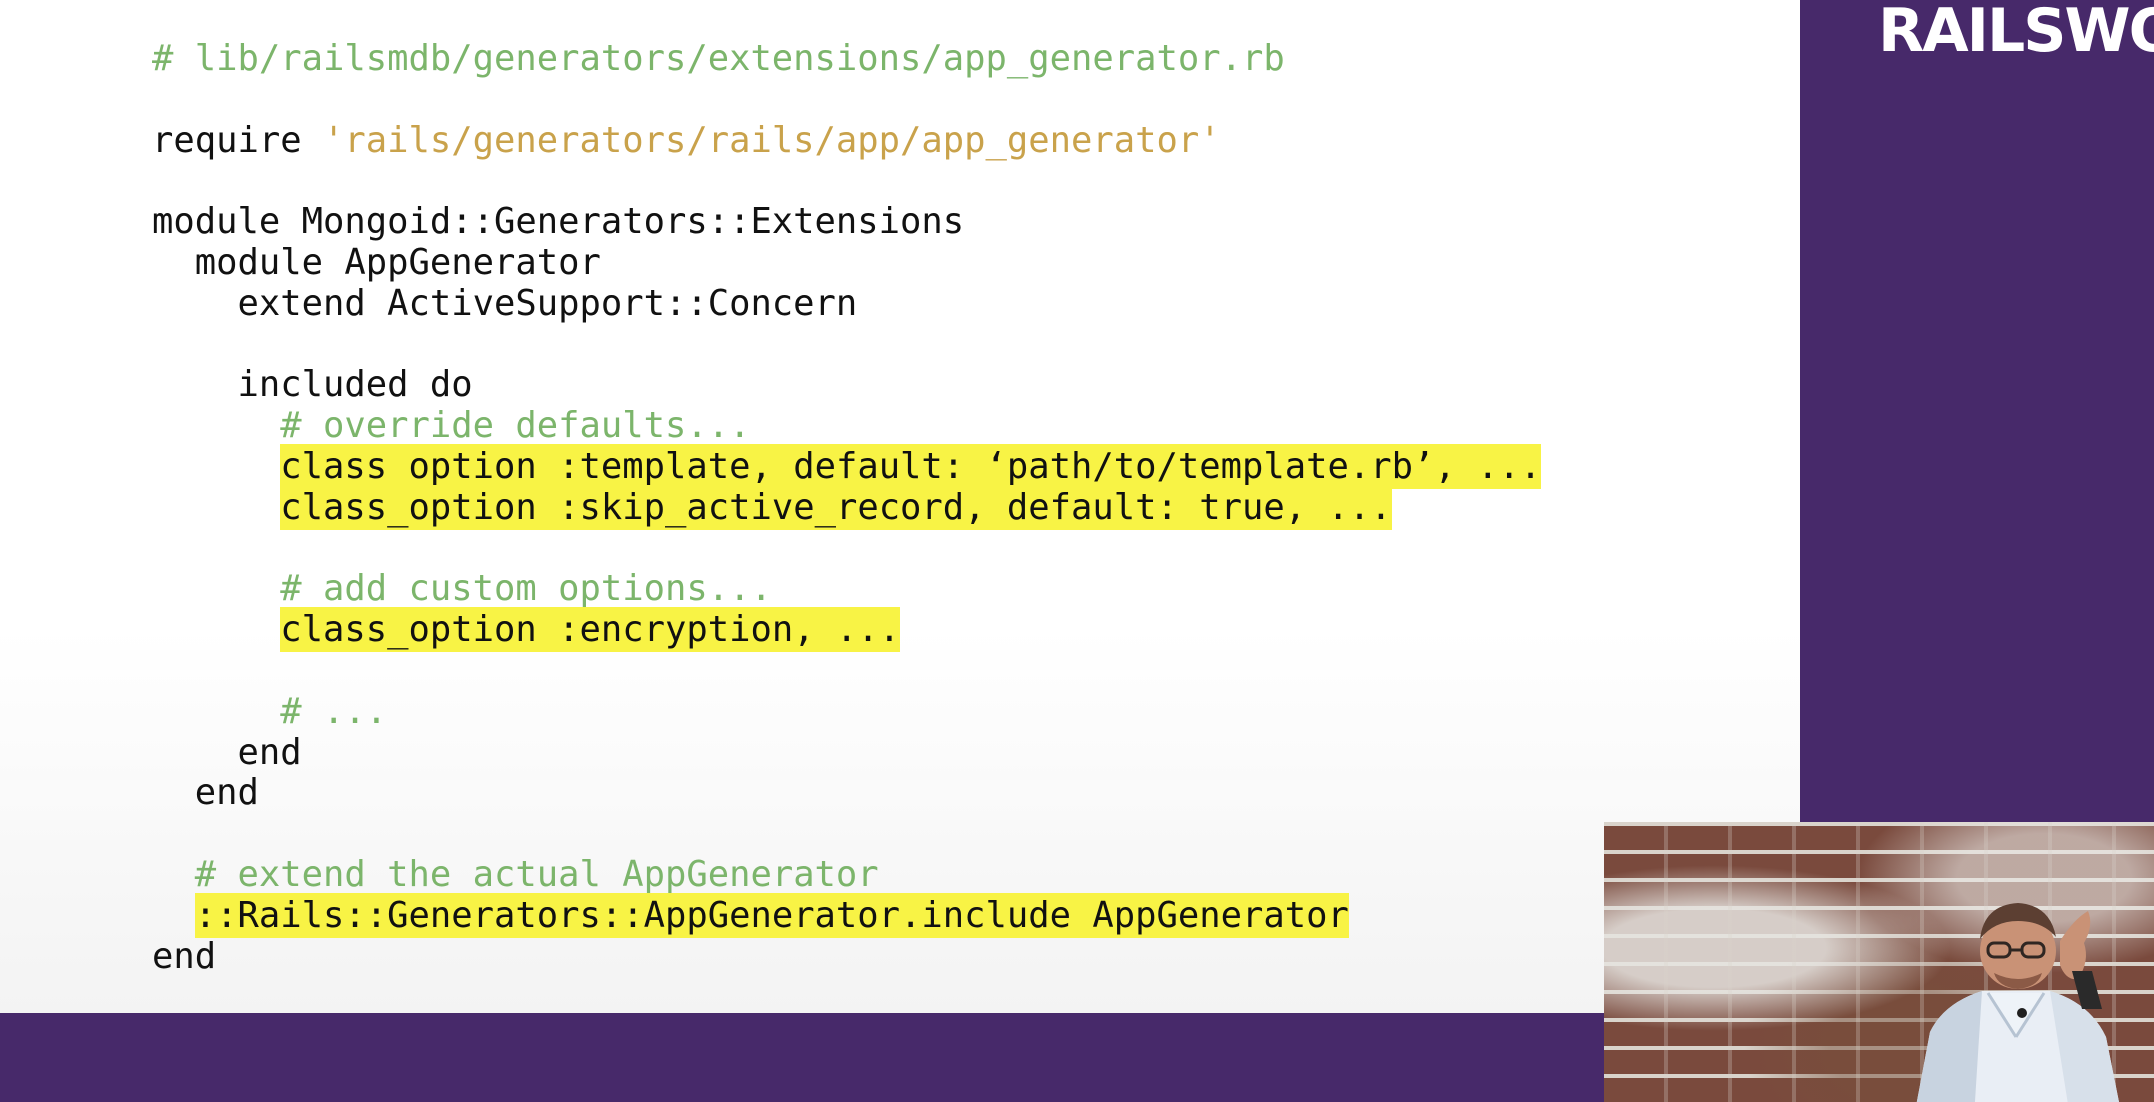 The height and width of the screenshot is (1102, 2154). I want to click on code-segment: included do, so click(312, 385).